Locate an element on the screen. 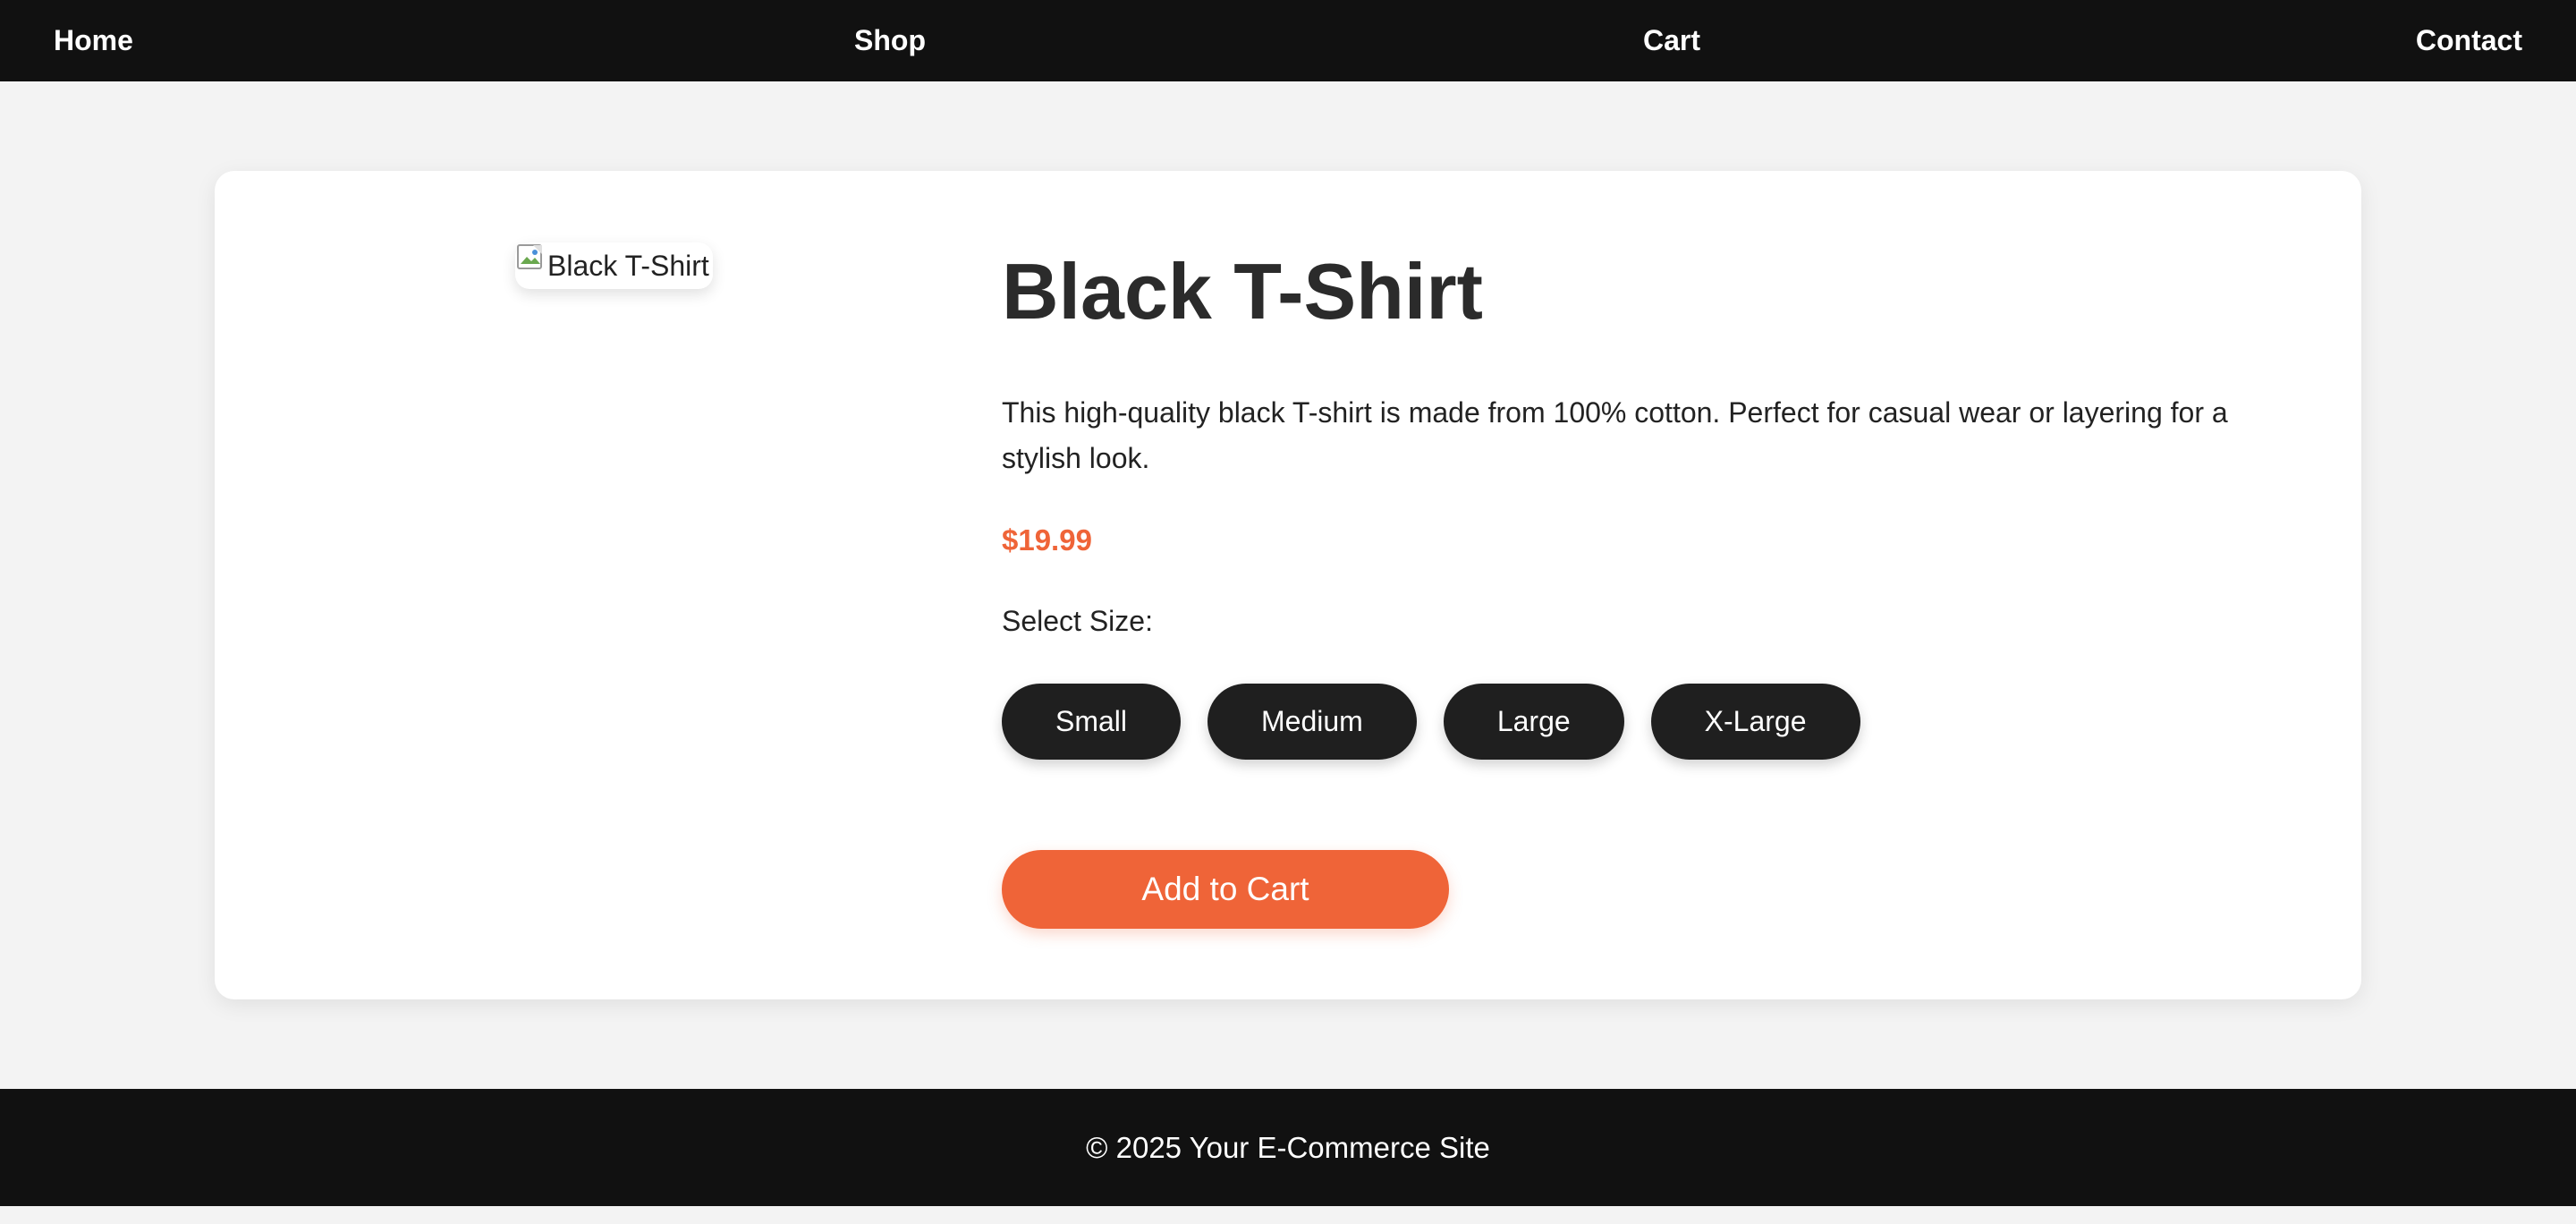 The width and height of the screenshot is (2576, 1224). nav-link-cart: Cart is located at coordinates (1671, 40).